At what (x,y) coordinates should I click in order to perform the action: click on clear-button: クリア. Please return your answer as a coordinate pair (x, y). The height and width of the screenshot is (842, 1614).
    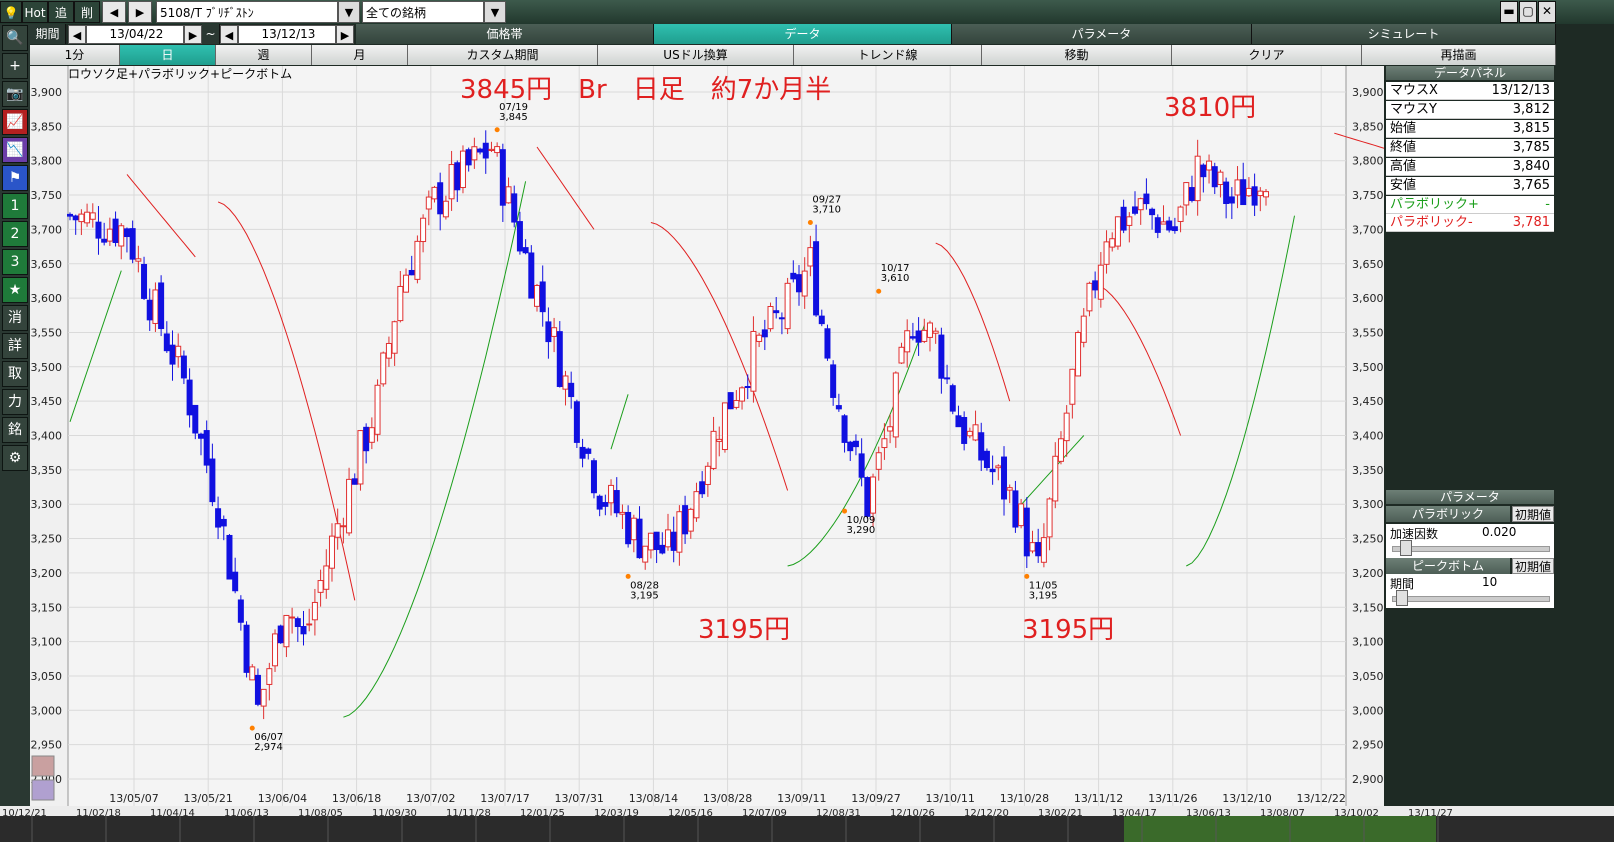
    Looking at the image, I should click on (1267, 55).